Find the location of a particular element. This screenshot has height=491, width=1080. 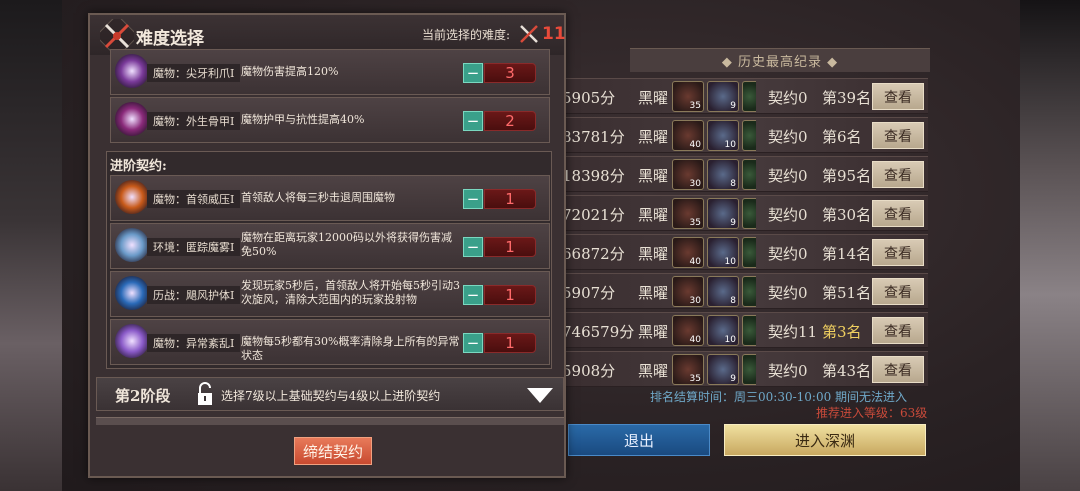

row-score: 72021分 is located at coordinates (593, 215).